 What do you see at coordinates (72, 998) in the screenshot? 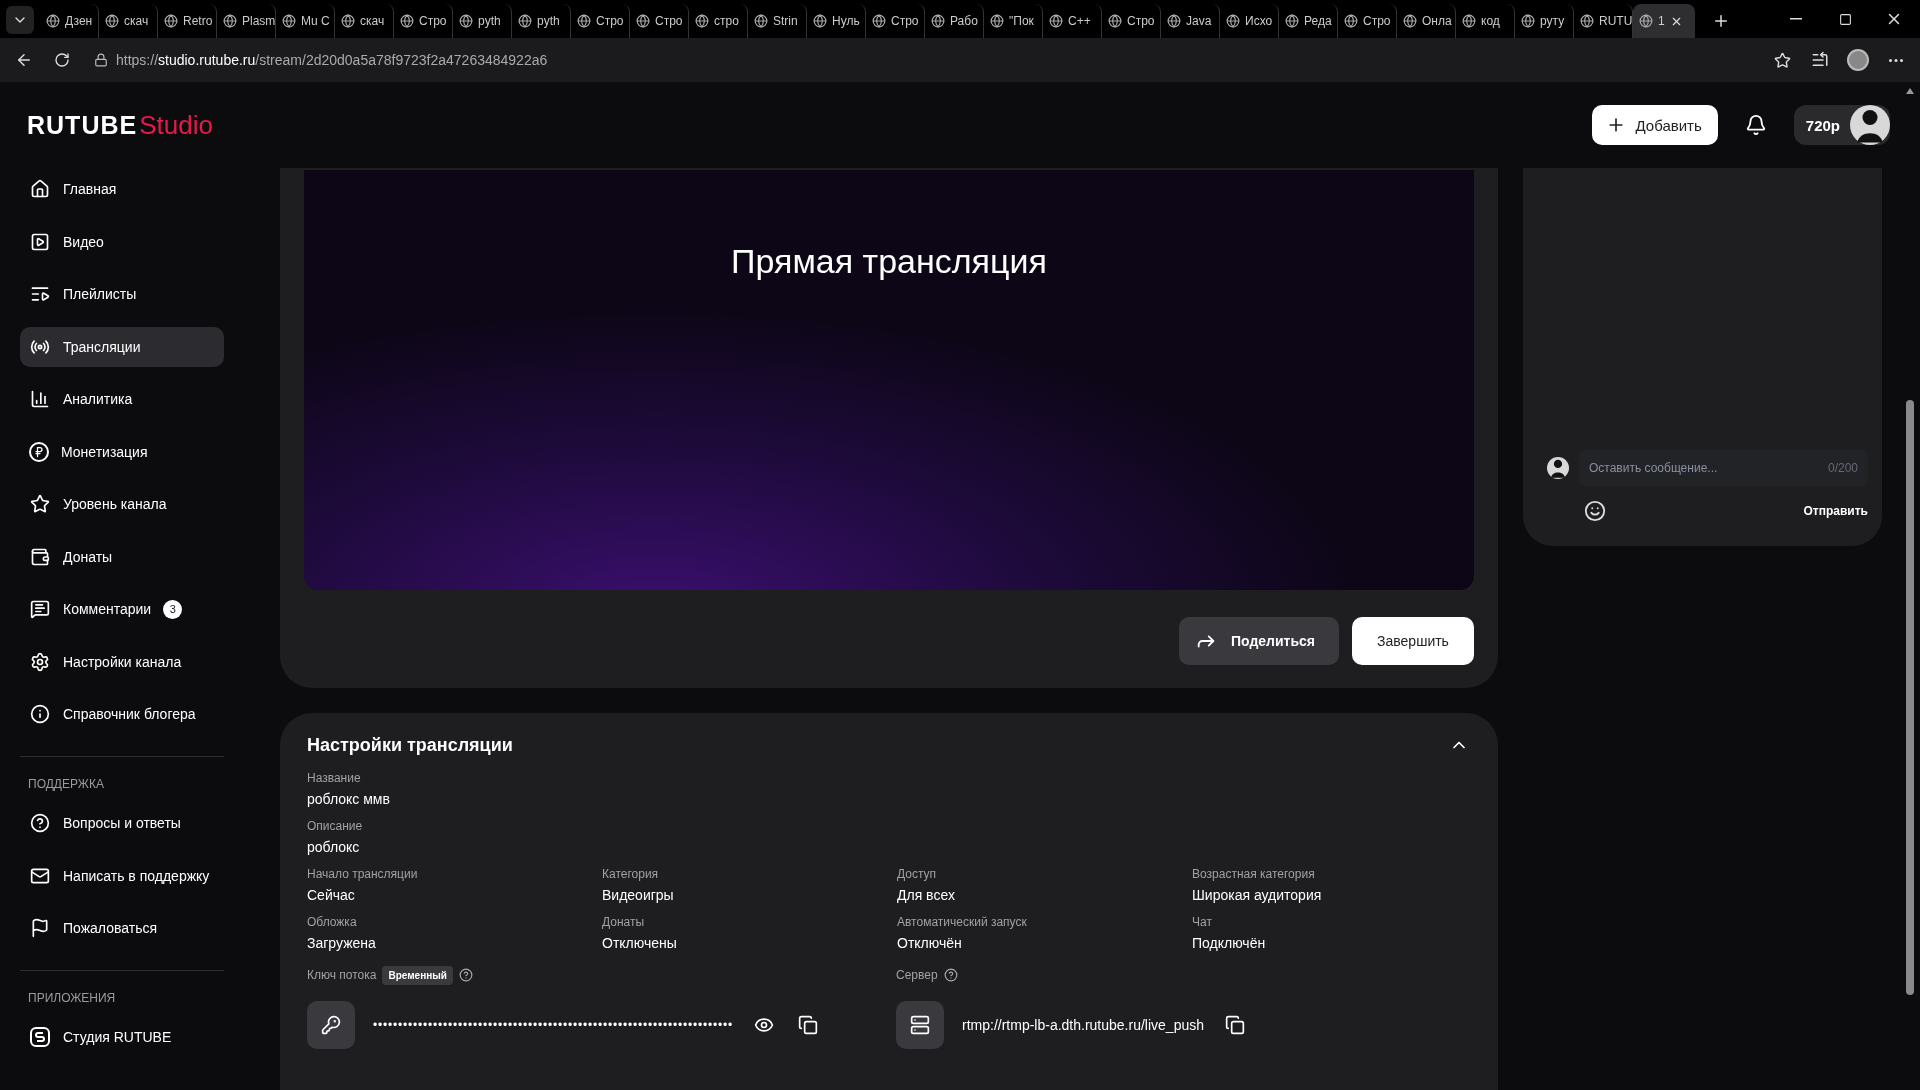
I see `section-heading: ПРИЛОЖЕНИЯ` at bounding box center [72, 998].